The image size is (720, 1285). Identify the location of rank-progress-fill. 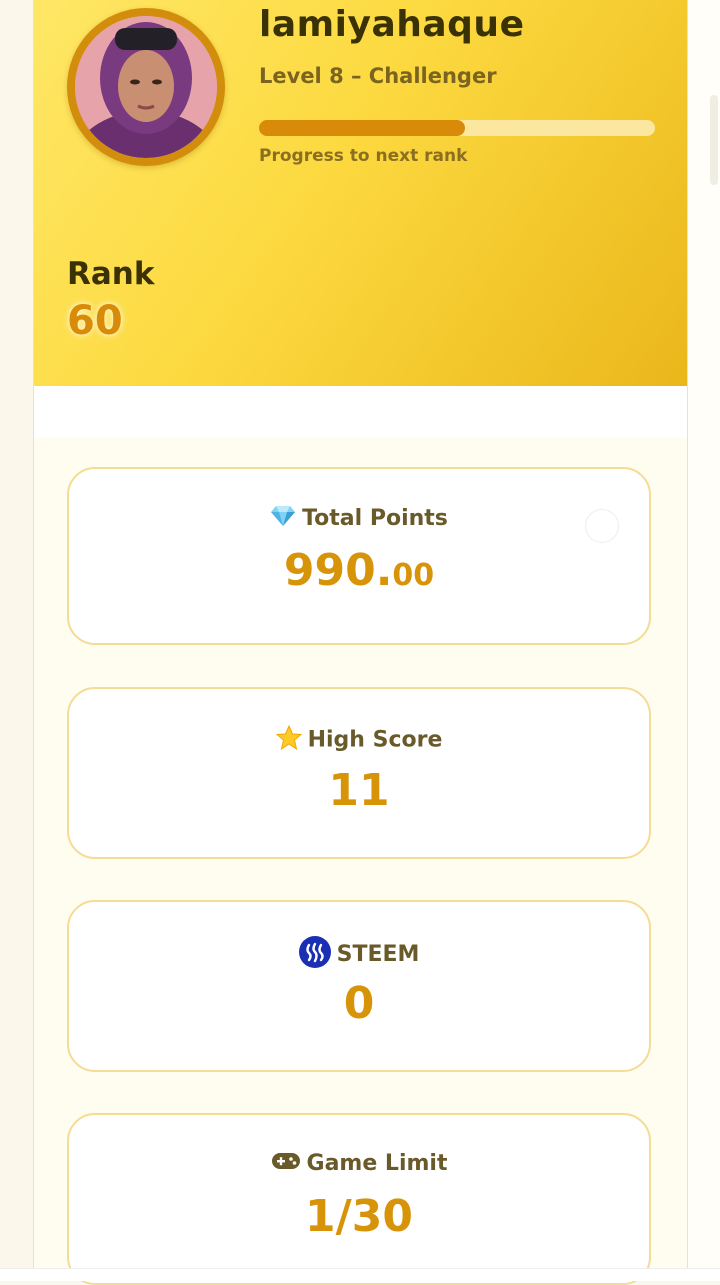
(362, 128).